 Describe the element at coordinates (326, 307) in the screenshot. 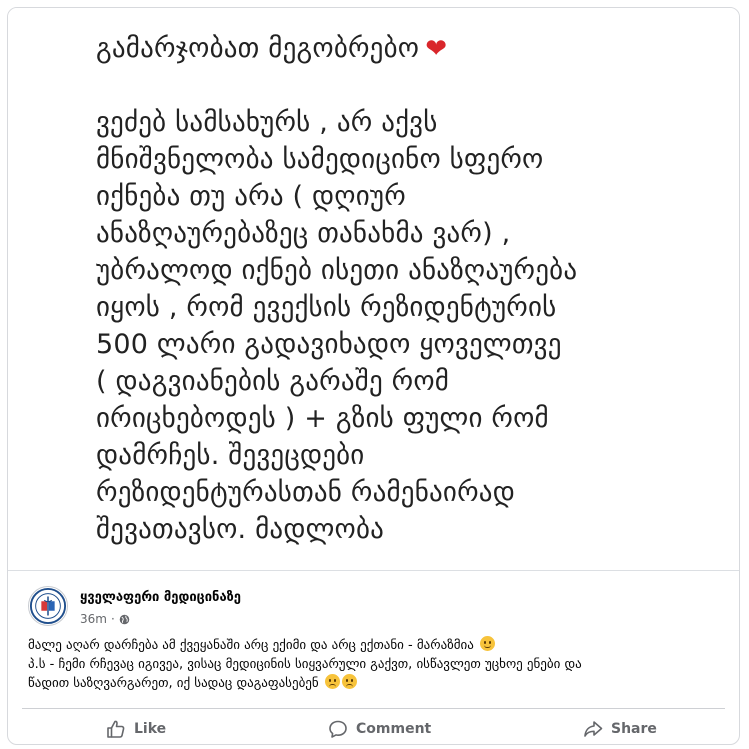

I see `image-line: იყოს , რომ ევექსის რეზიდენტურის` at that location.